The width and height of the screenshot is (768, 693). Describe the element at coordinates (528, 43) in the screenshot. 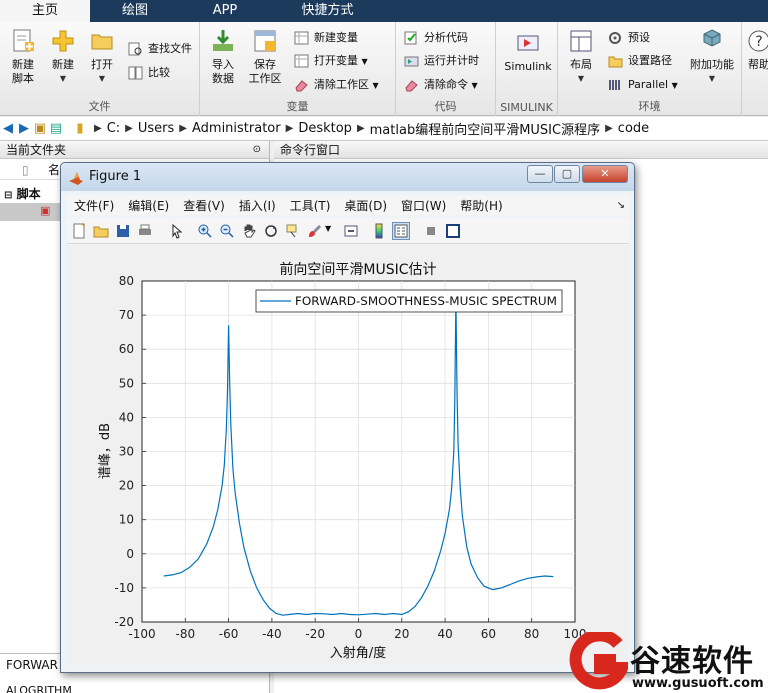

I see `simulink-icon` at that location.